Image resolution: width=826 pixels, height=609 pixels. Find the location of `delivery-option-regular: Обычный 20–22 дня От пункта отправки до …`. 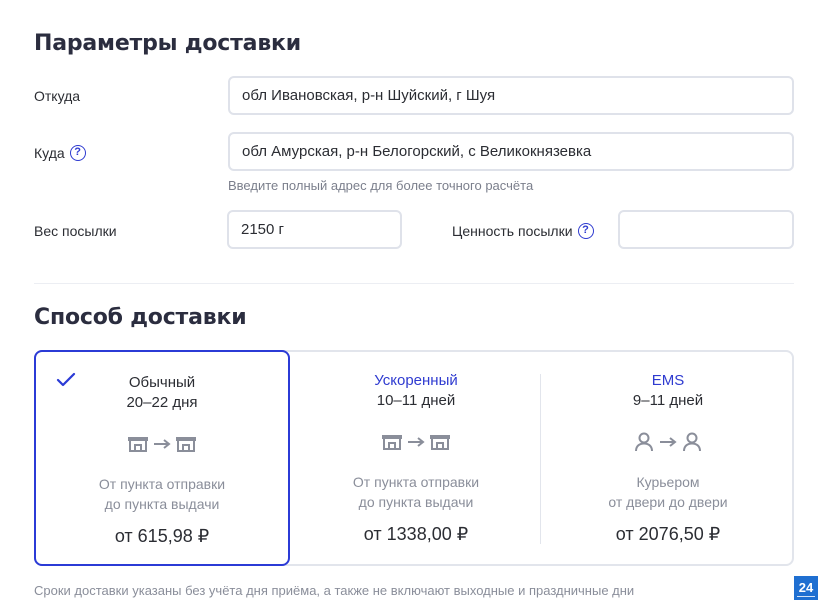

delivery-option-regular: Обычный 20–22 дня От пункта отправки до … is located at coordinates (162, 458).